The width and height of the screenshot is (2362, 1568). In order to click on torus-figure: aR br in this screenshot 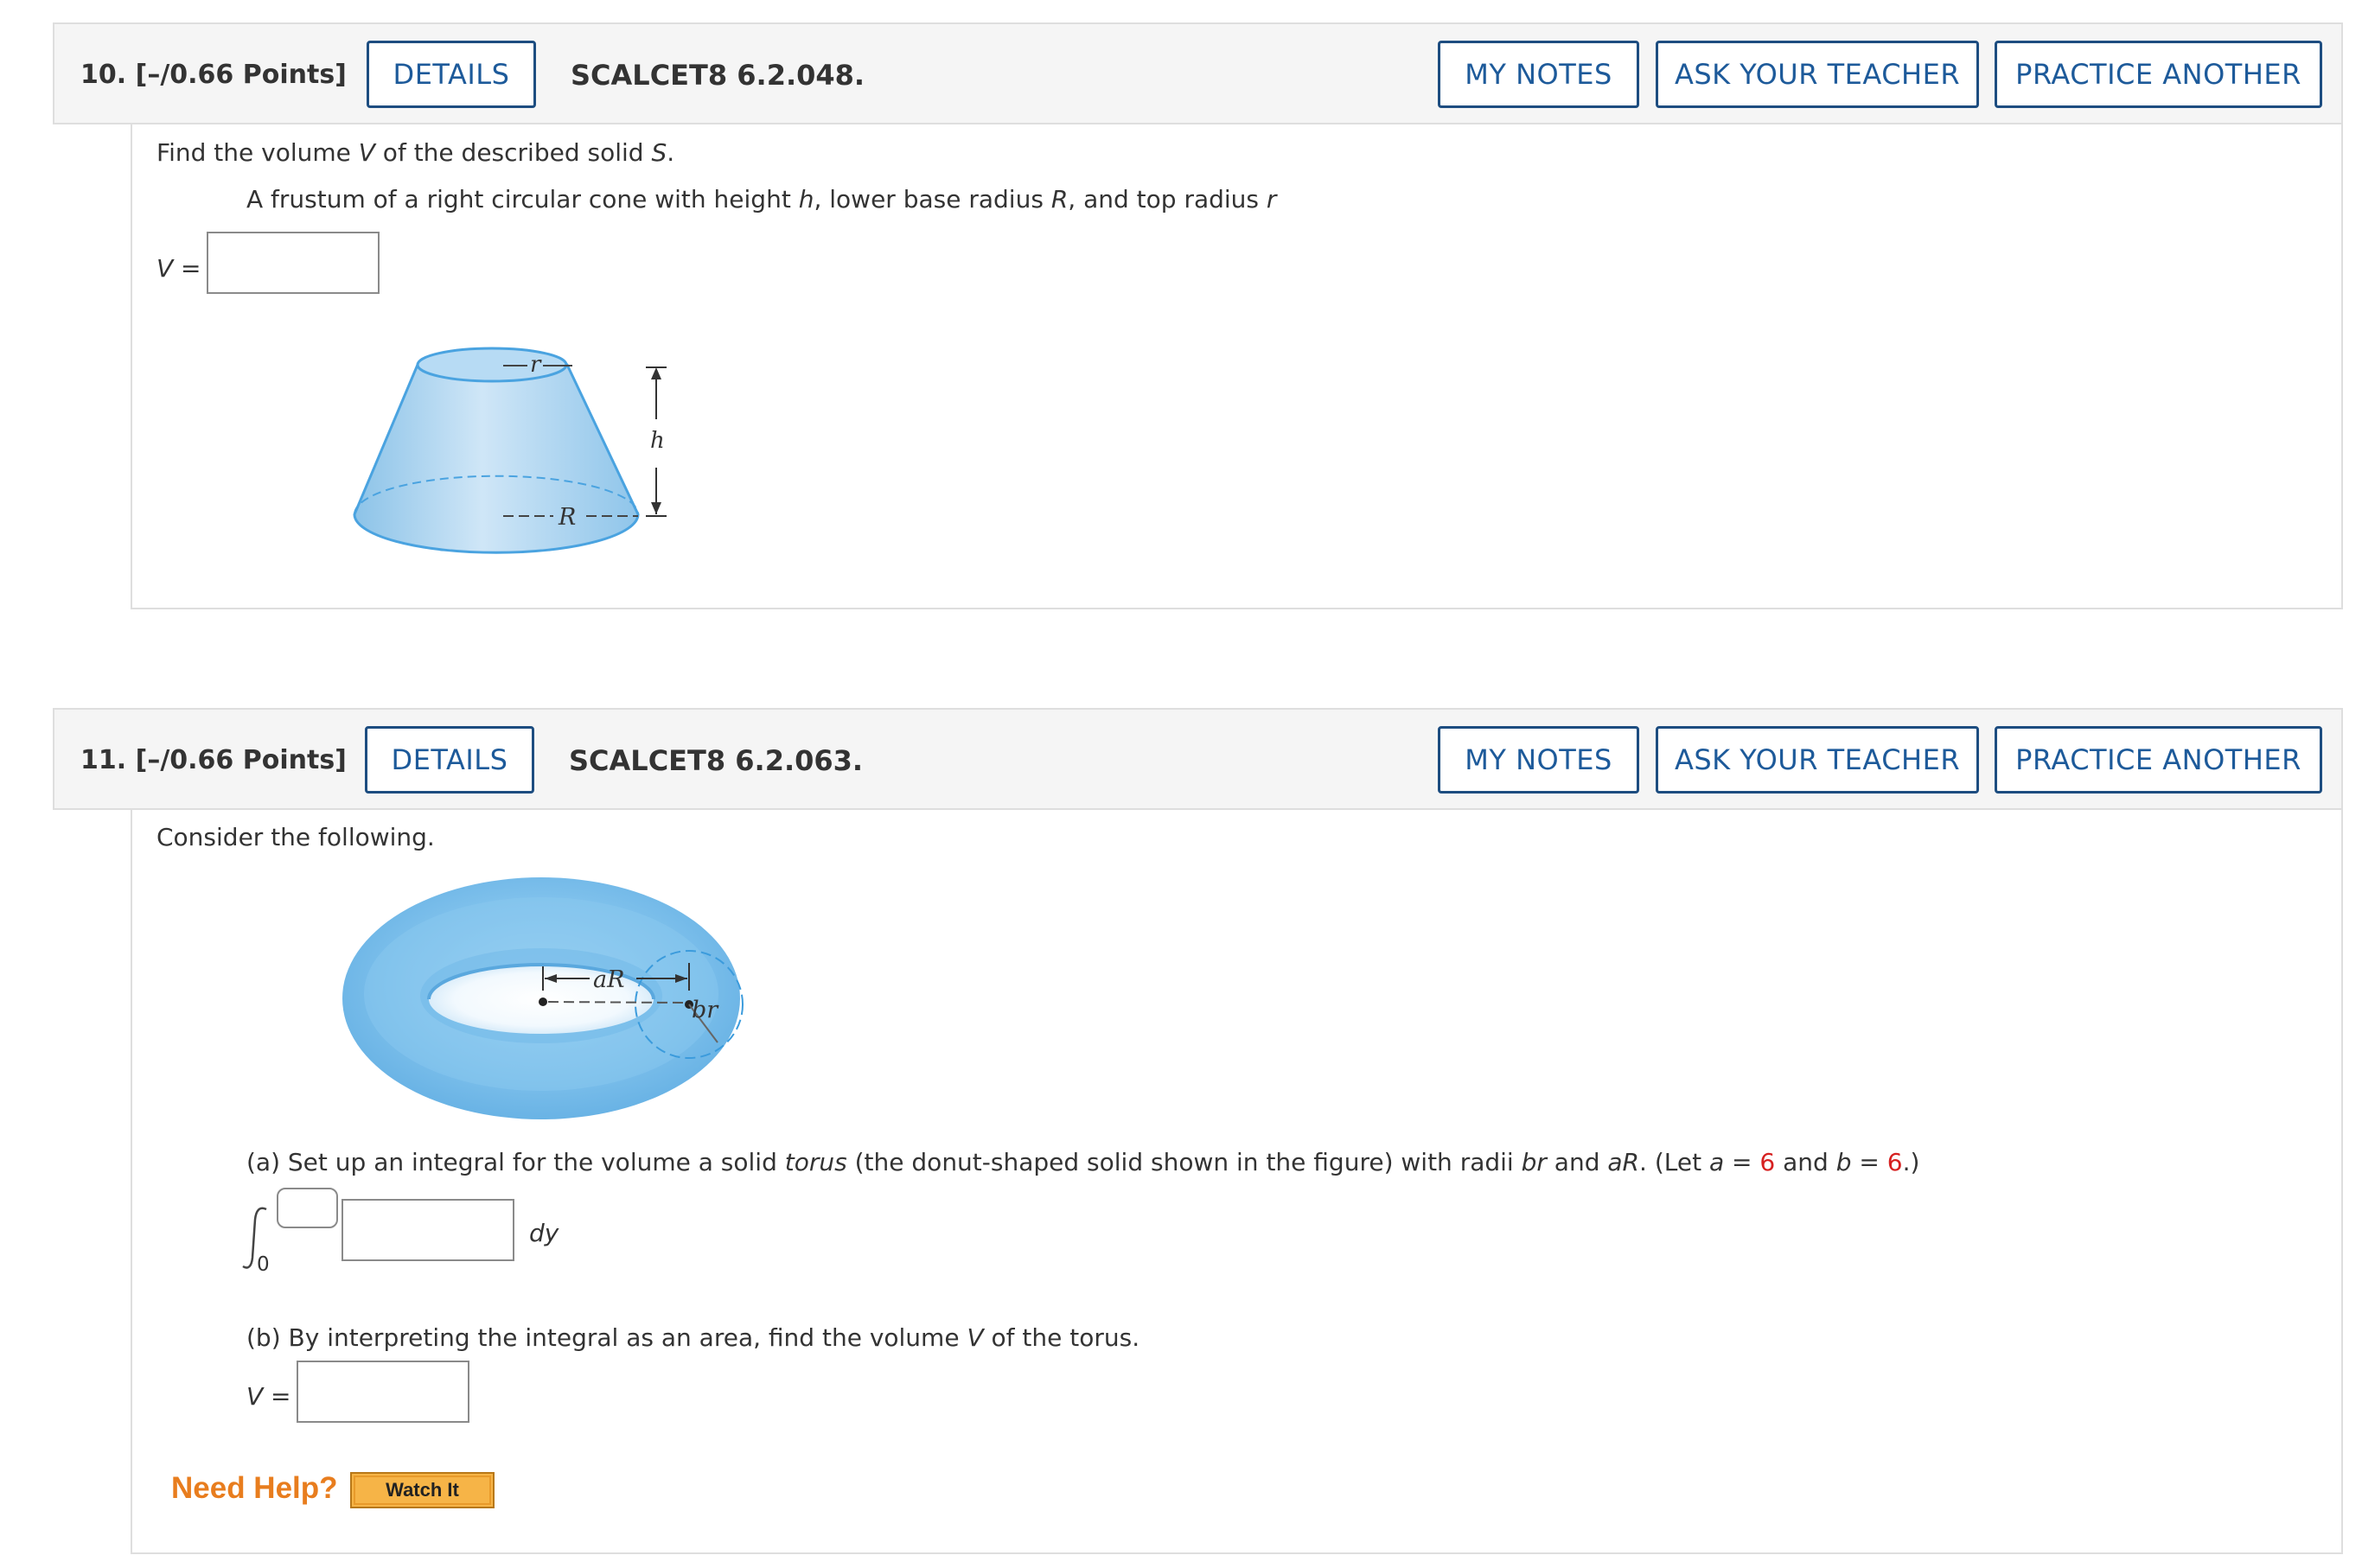, I will do `click(543, 998)`.